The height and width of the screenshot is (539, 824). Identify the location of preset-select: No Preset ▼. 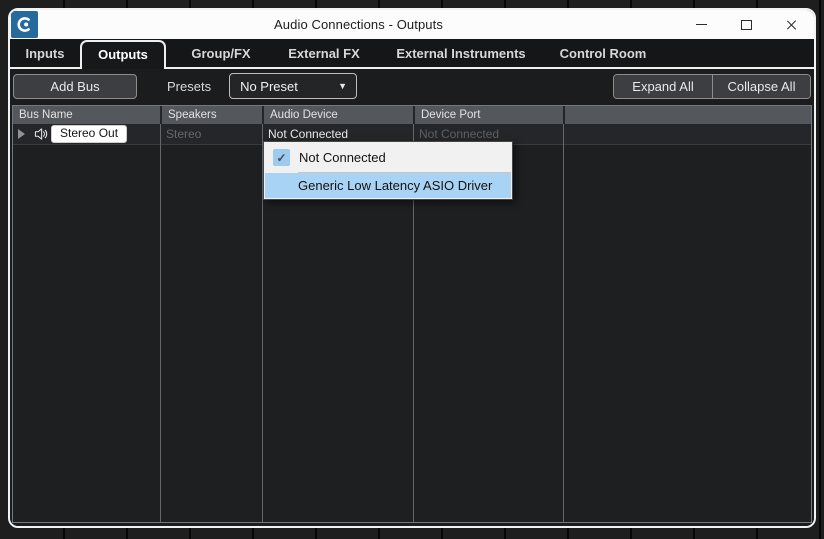
(293, 86).